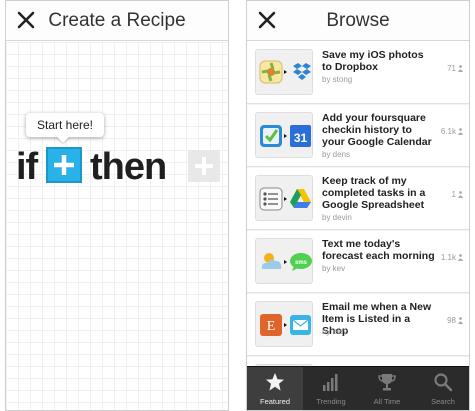  Describe the element at coordinates (65, 125) in the screenshot. I see `start-here-tooltip: Start here!` at that location.